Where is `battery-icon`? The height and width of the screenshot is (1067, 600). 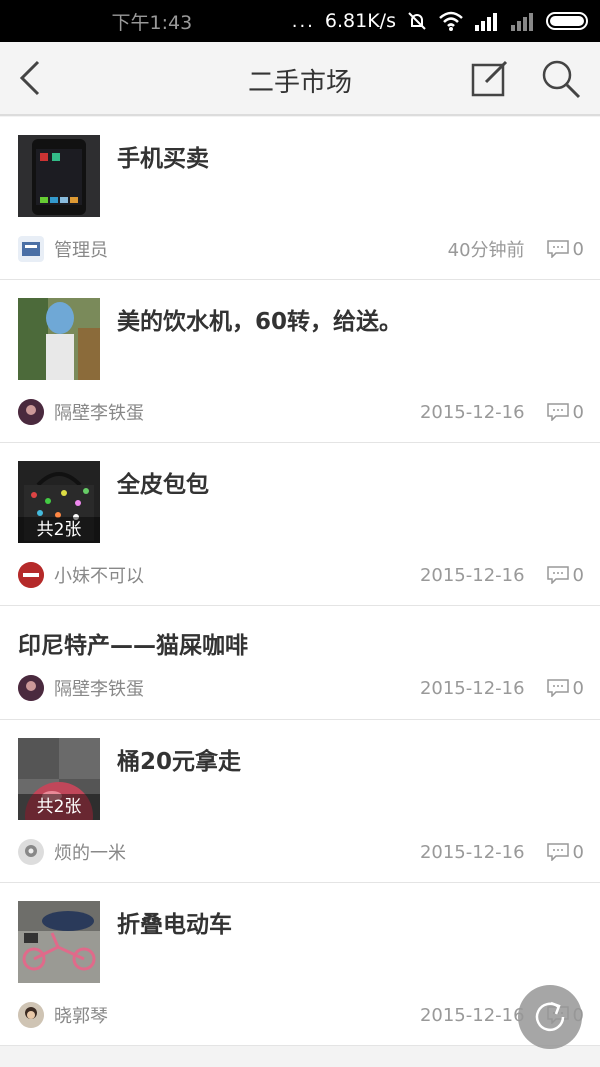
battery-icon is located at coordinates (566, 21).